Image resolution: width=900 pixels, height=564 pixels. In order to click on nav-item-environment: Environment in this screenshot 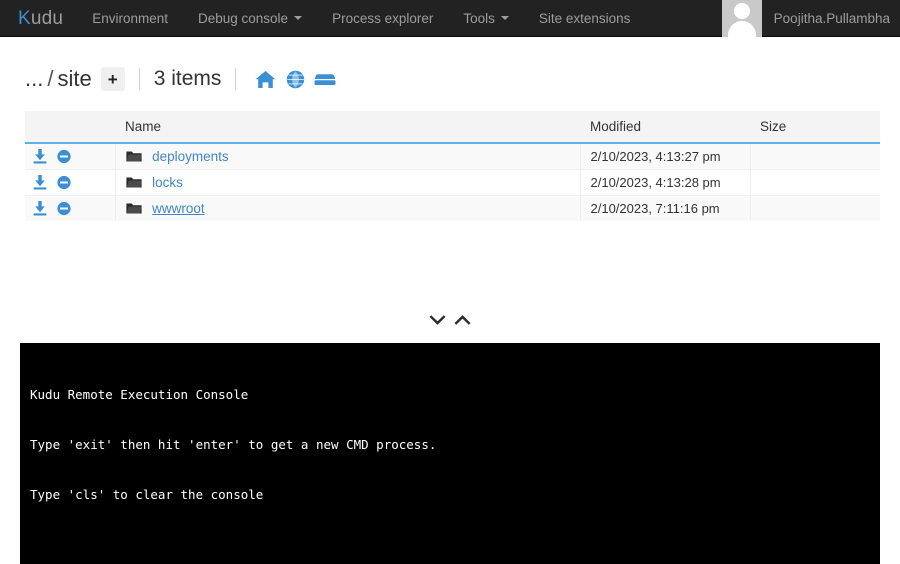, I will do `click(130, 18)`.